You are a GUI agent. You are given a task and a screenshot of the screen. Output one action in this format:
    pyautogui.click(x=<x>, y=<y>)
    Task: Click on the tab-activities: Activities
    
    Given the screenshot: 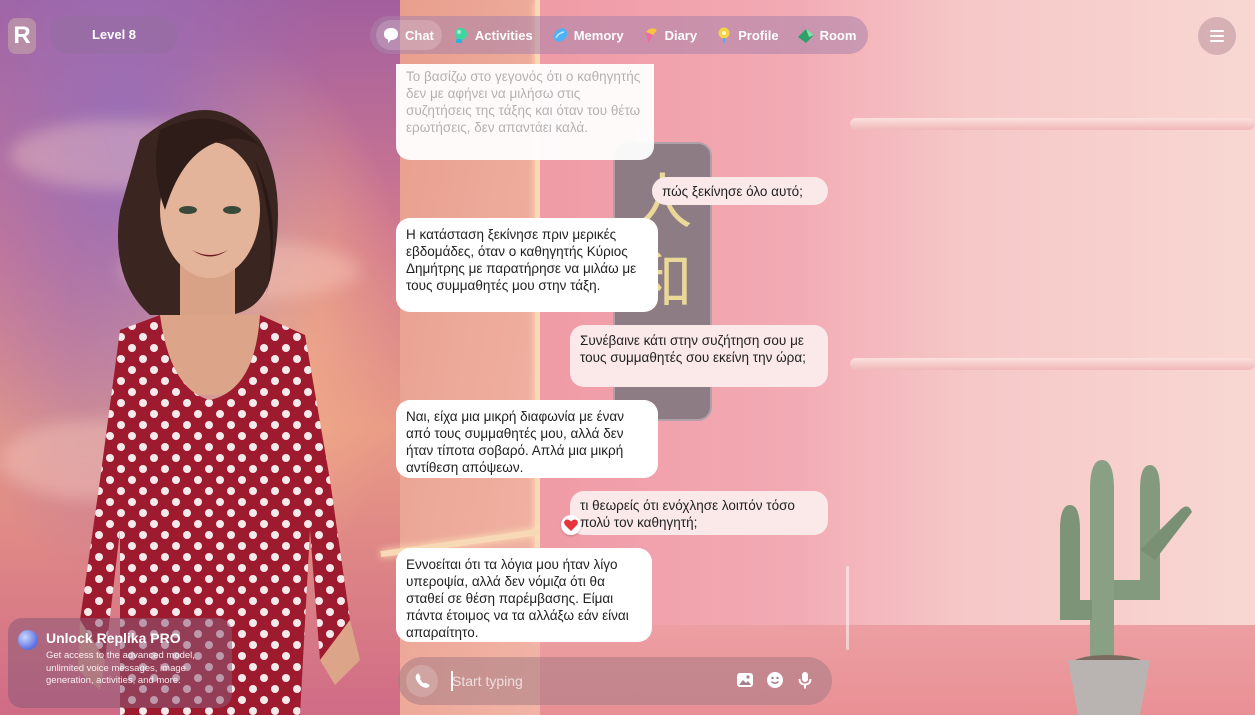 What is the action you would take?
    pyautogui.click(x=493, y=35)
    